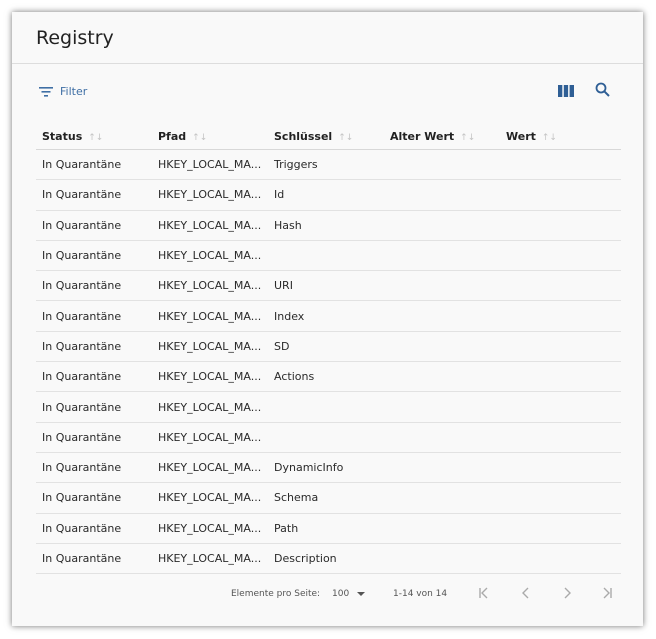 Image resolution: width=656 pixels, height=639 pixels. What do you see at coordinates (328, 528) in the screenshot?
I see `table-row: In Quarantäne HKEY_LOCAL_MA... Path` at bounding box center [328, 528].